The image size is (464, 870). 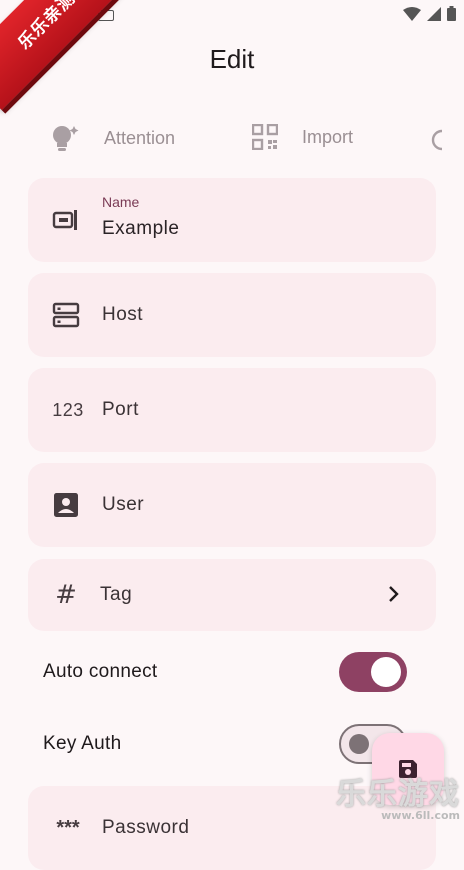 I want to click on battery-icon, so click(x=451, y=13).